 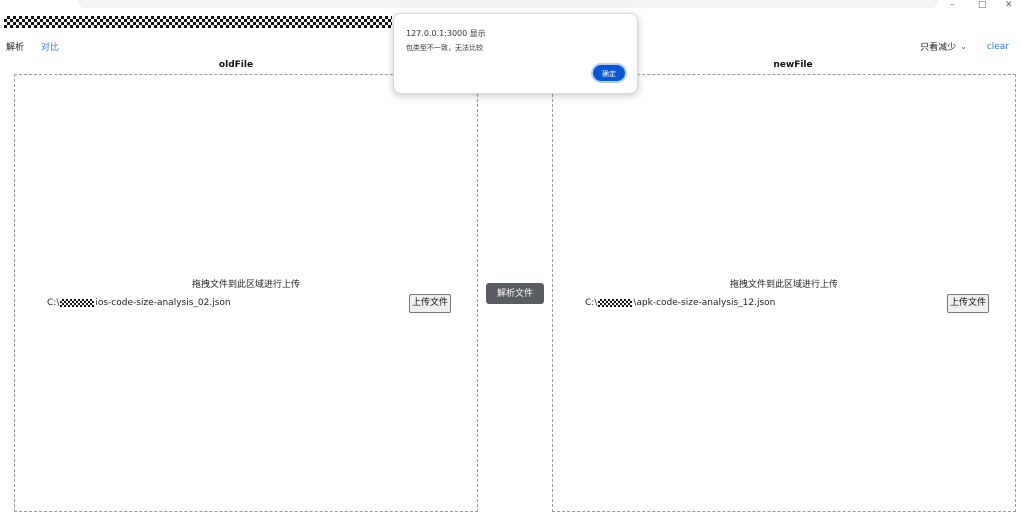 I want to click on file-path: C:\ ios-code-size-analysis_02.json, so click(x=139, y=303).